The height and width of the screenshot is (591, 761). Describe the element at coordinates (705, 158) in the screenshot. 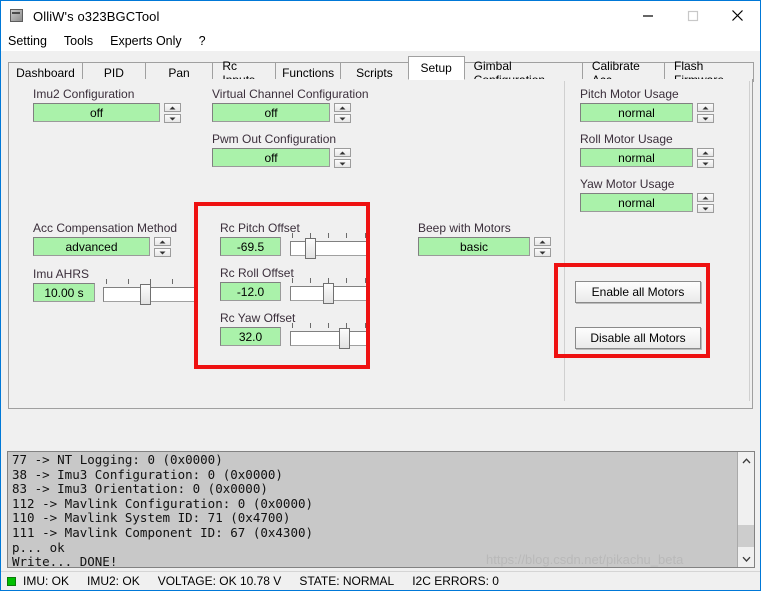

I see `spinner-roll-motor-usage` at that location.